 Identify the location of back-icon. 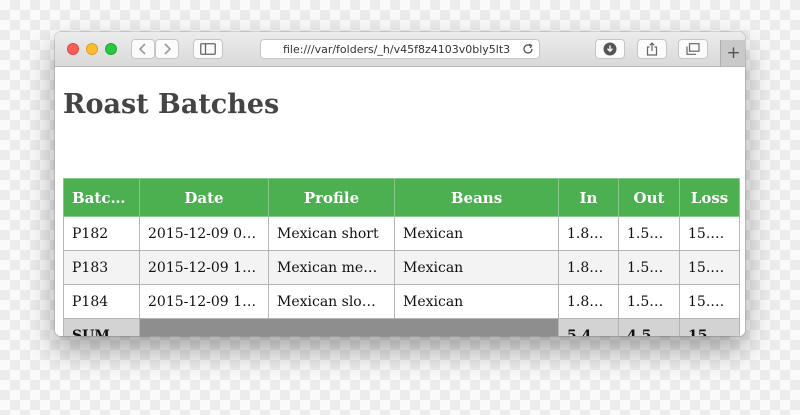
(142, 49).